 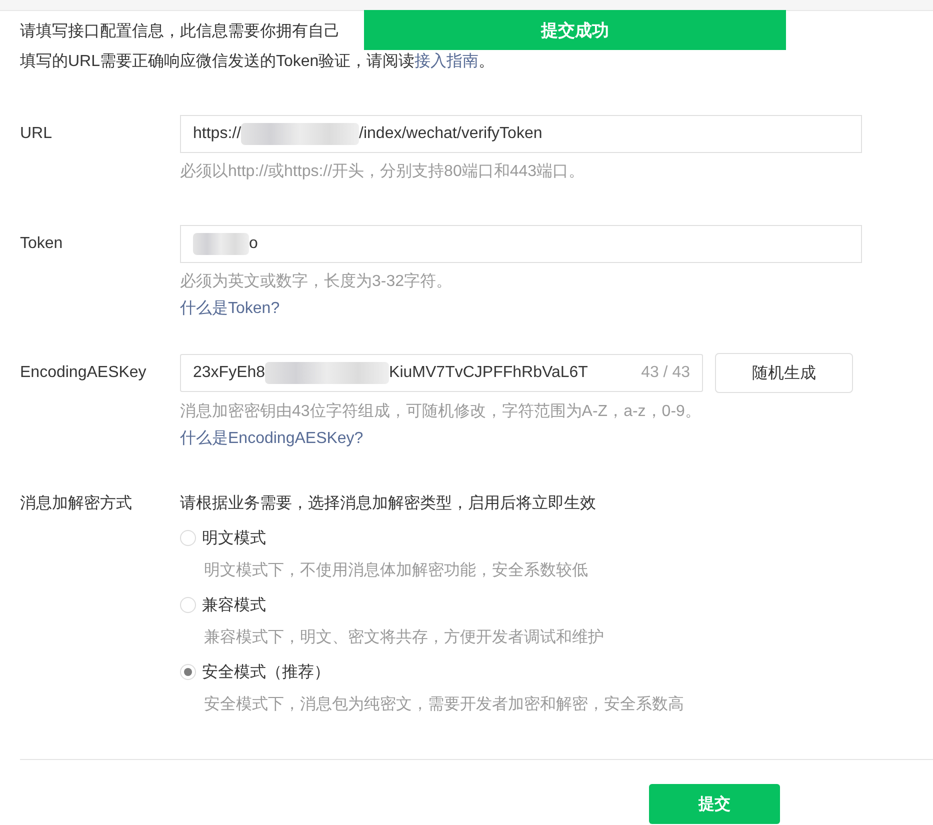 What do you see at coordinates (444, 704) in the screenshot?
I see `option-note: 安全模式下，消息包为纯密文，需要开发者加密和解密，安全系数高` at bounding box center [444, 704].